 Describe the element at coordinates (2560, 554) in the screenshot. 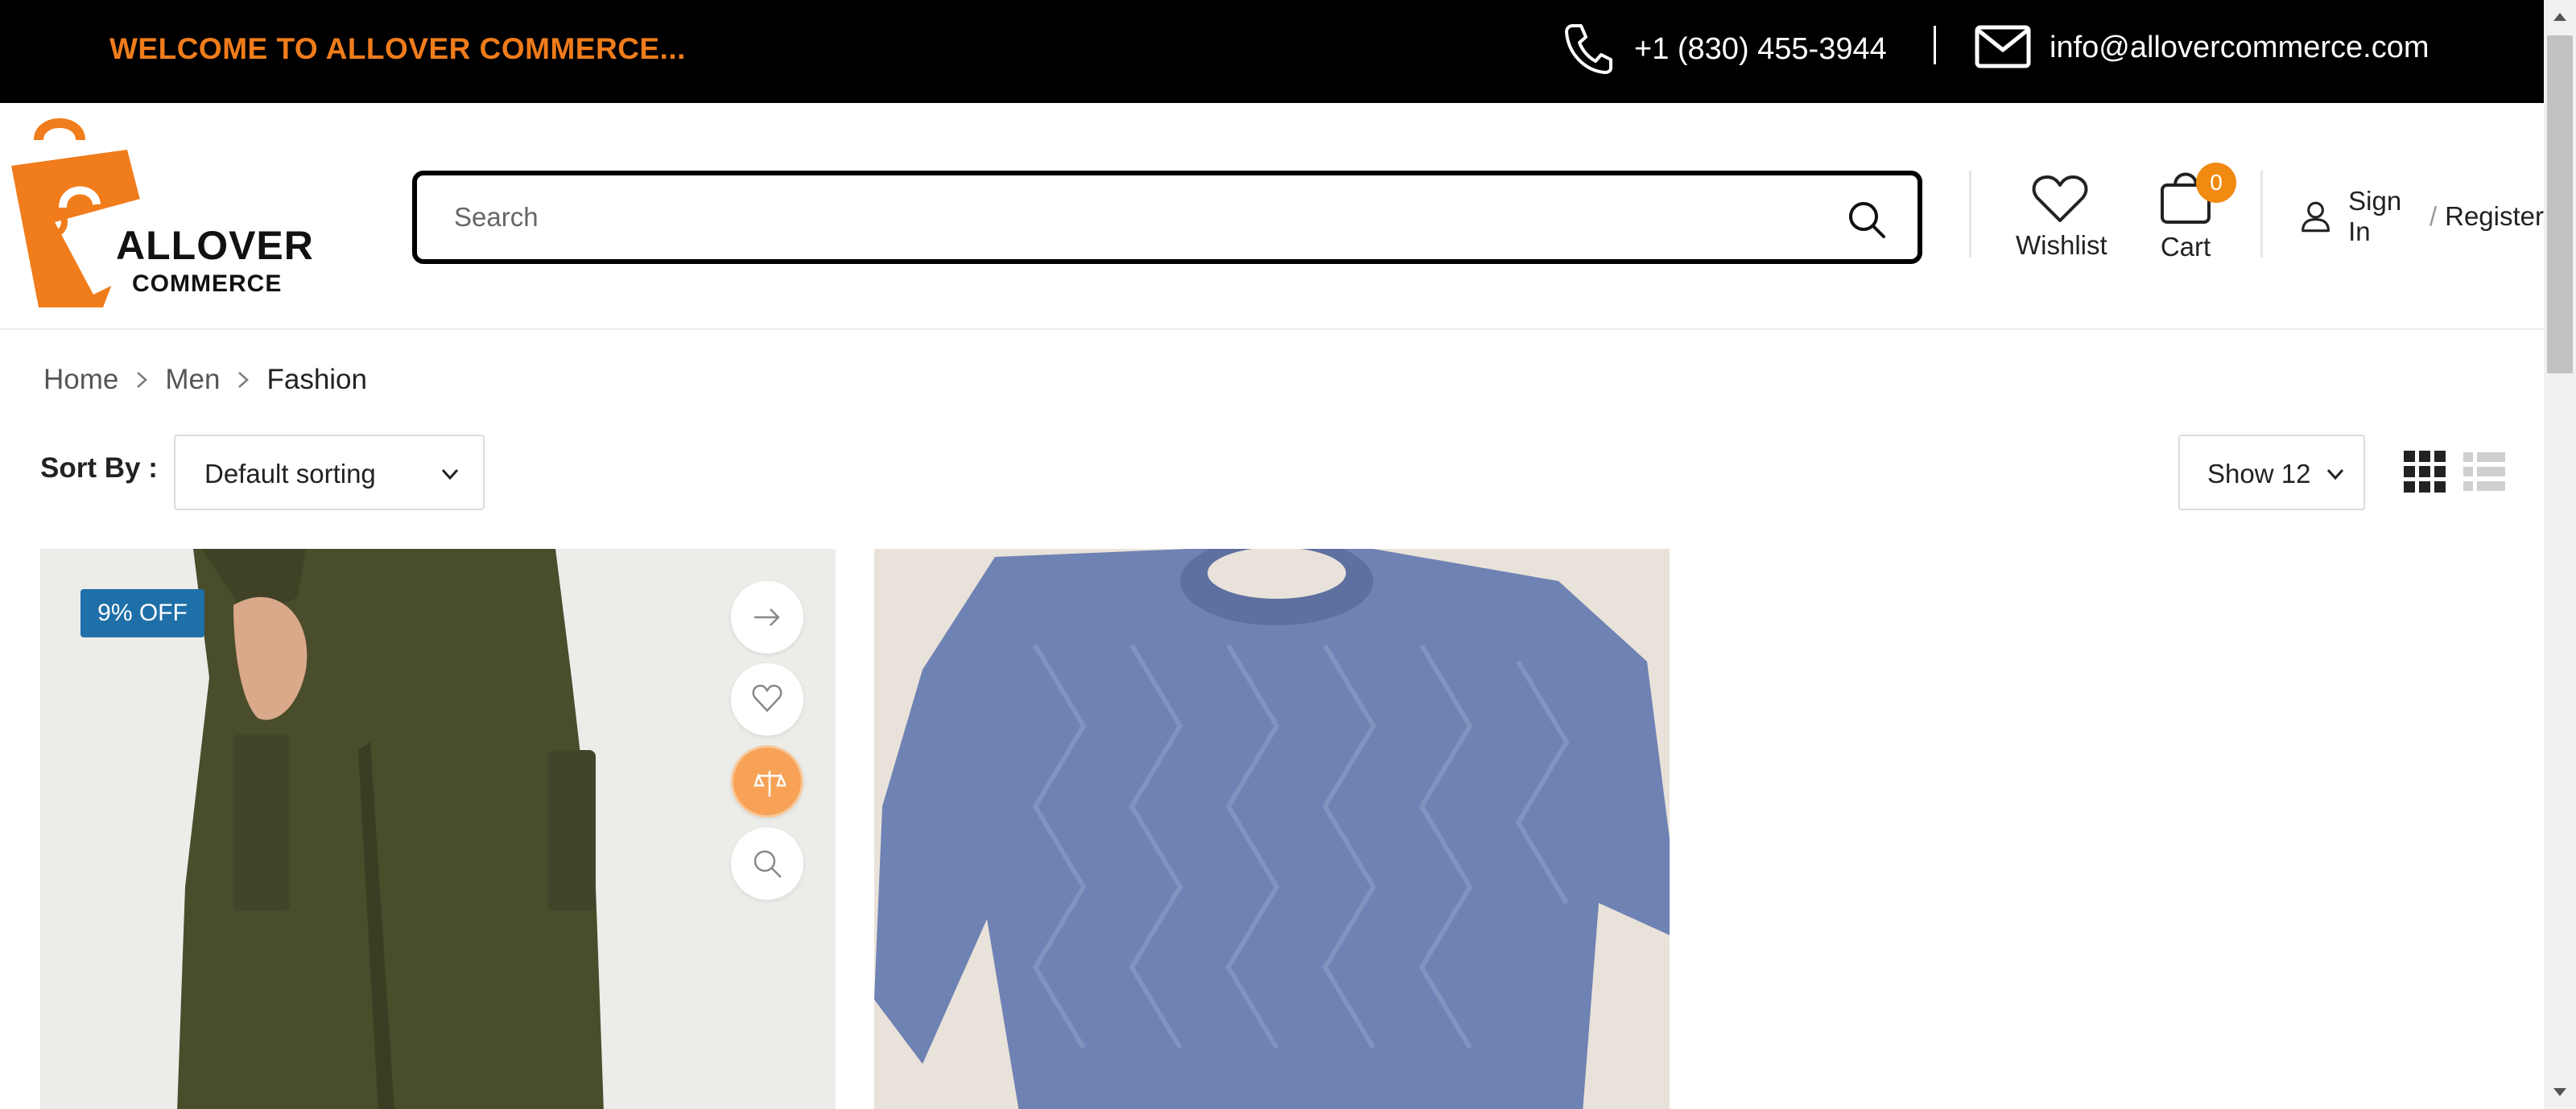

I see `page-scrollbar` at that location.